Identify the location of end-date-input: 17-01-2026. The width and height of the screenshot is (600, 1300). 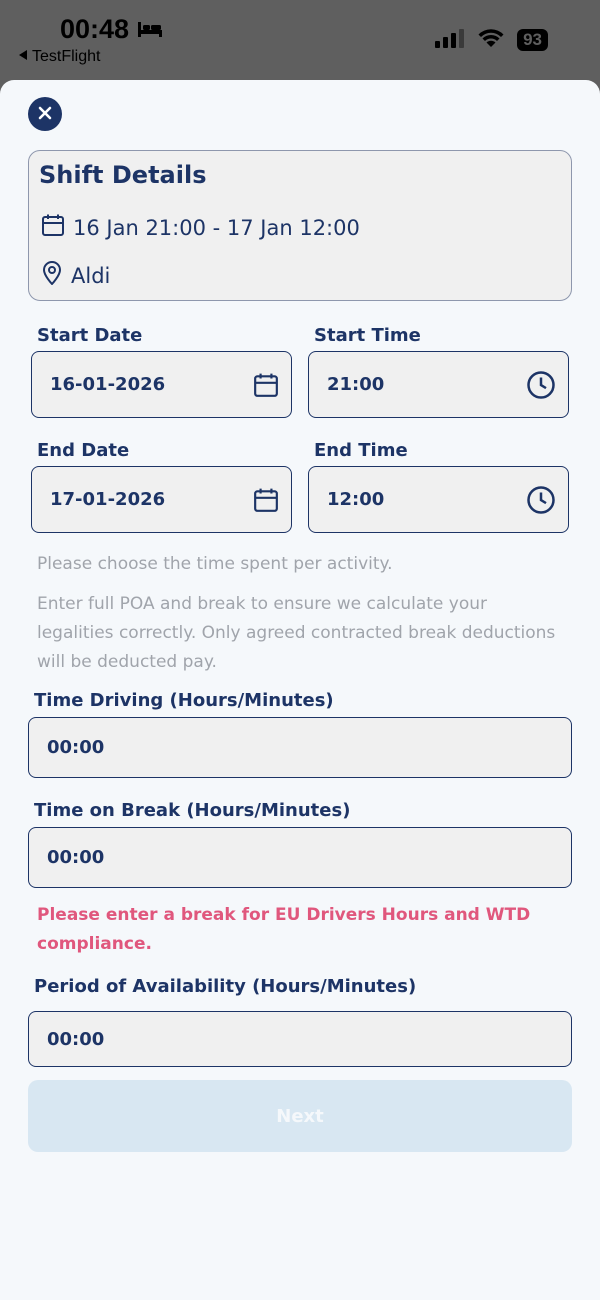
(161, 499).